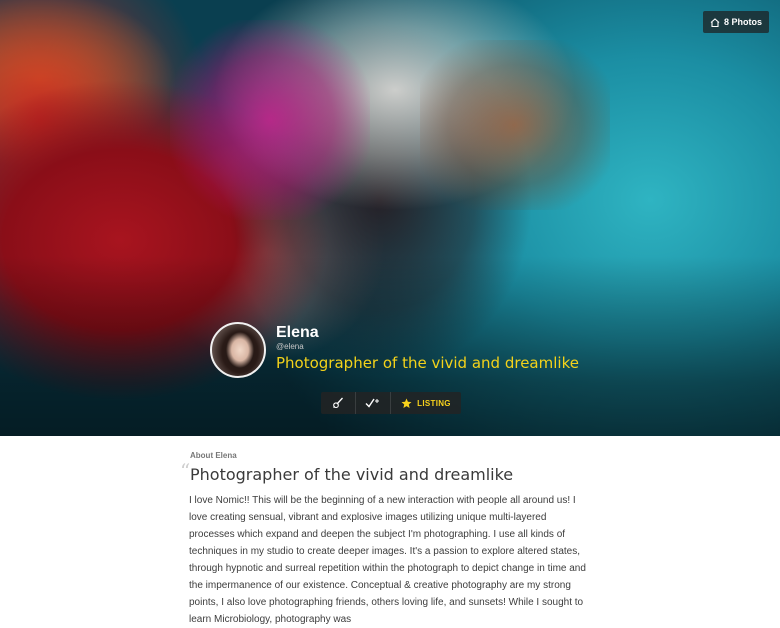 This screenshot has height=628, width=780. Describe the element at coordinates (406, 403) in the screenshot. I see `star-icon` at that location.